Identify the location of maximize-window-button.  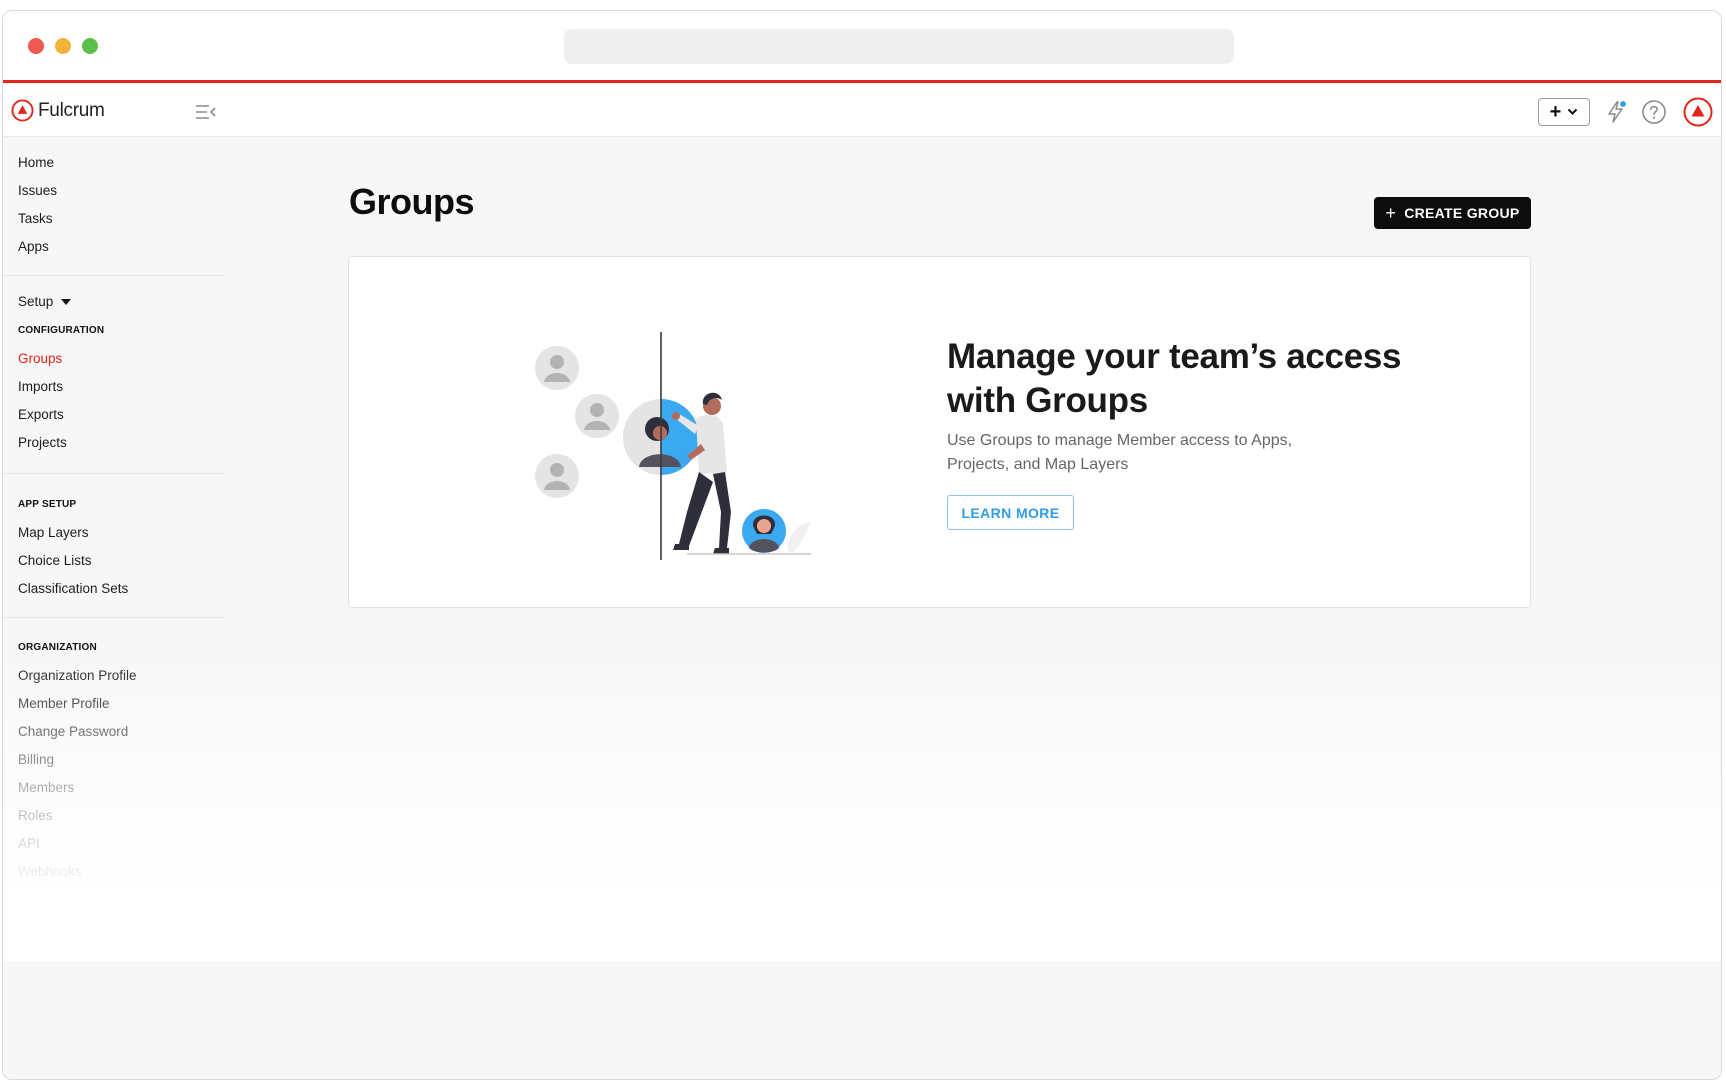
(90, 46).